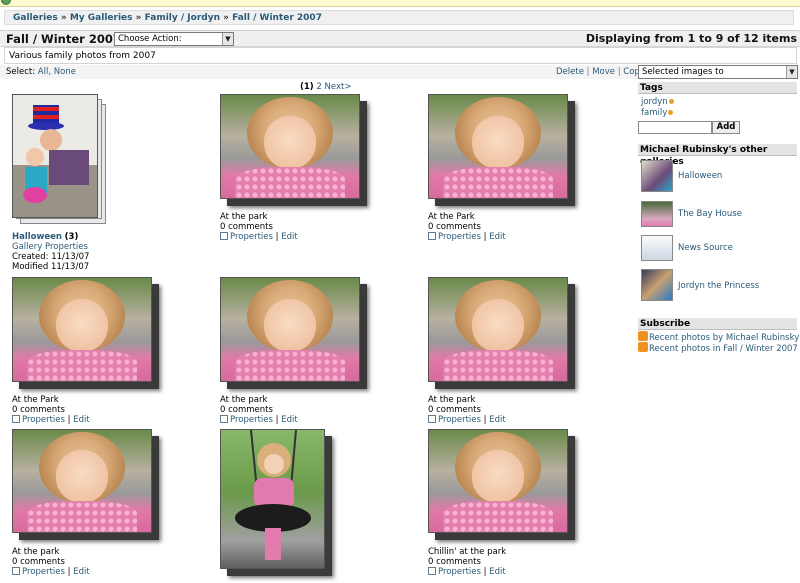 The width and height of the screenshot is (800, 583). Describe the element at coordinates (65, 72) in the screenshot. I see `select-none-link: None` at that location.